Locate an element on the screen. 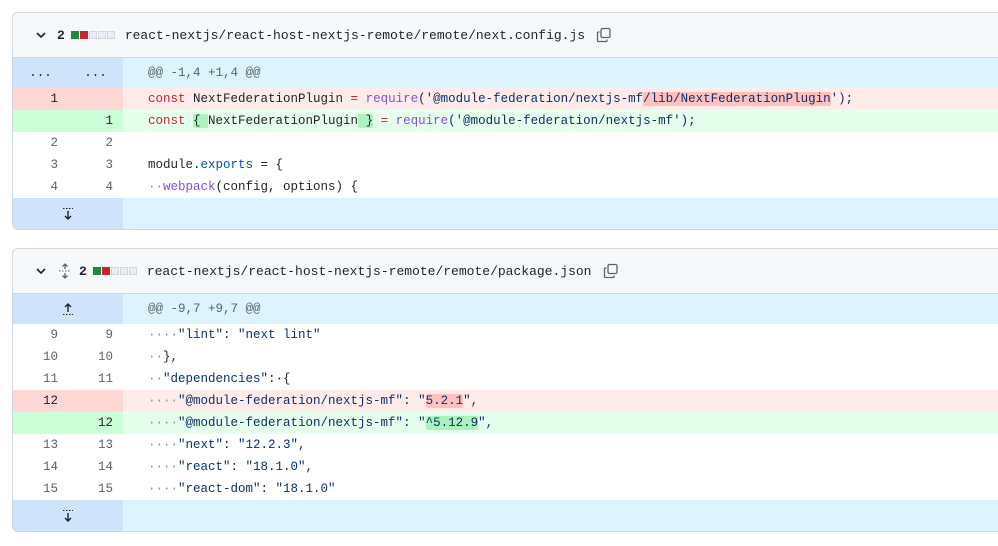 The width and height of the screenshot is (998, 546). diff-line-context: 2 2 is located at coordinates (505, 143).